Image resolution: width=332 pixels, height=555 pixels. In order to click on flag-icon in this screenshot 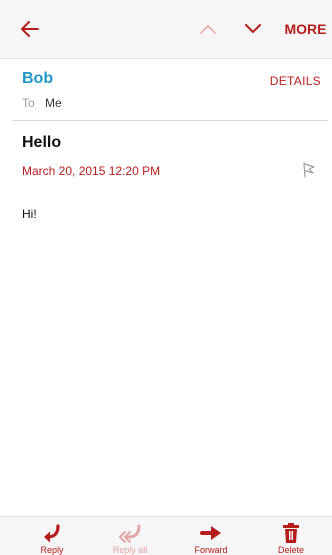, I will do `click(309, 170)`.